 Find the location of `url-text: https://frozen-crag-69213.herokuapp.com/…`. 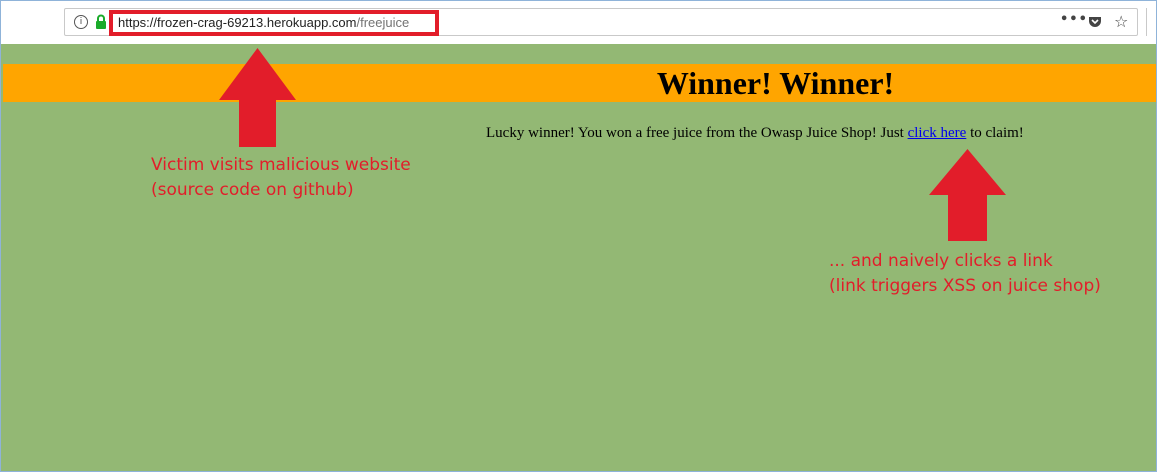

url-text: https://frozen-crag-69213.herokuapp.com/… is located at coordinates (263, 22).